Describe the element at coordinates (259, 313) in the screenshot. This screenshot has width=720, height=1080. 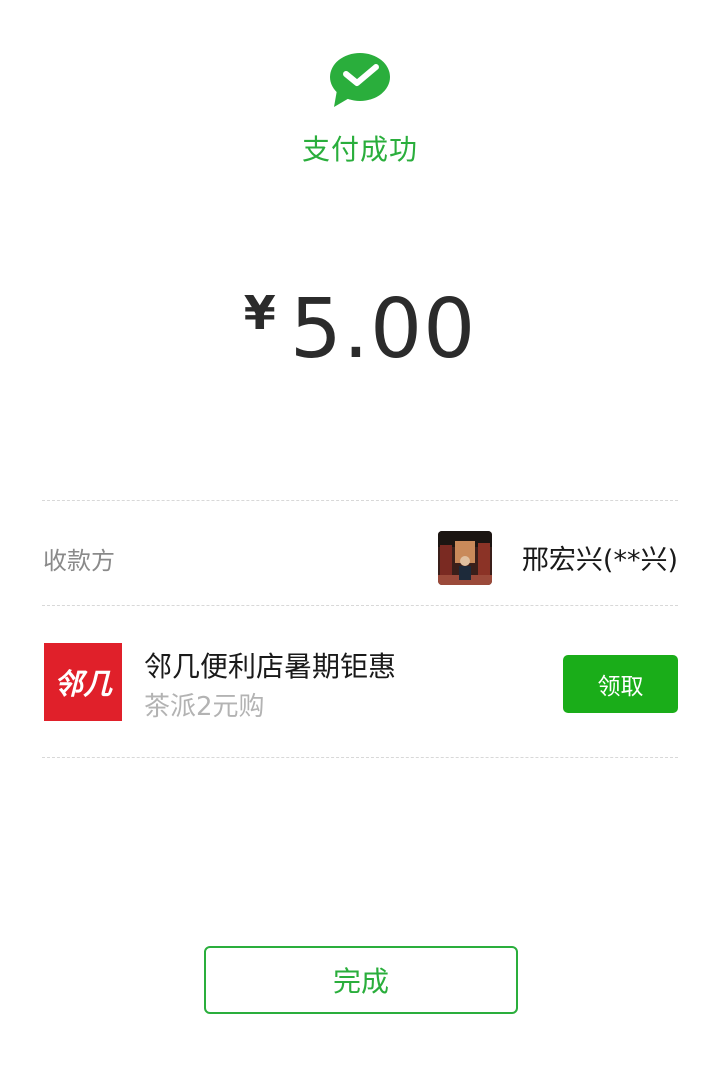
I see `currency-symbol: ¥` at that location.